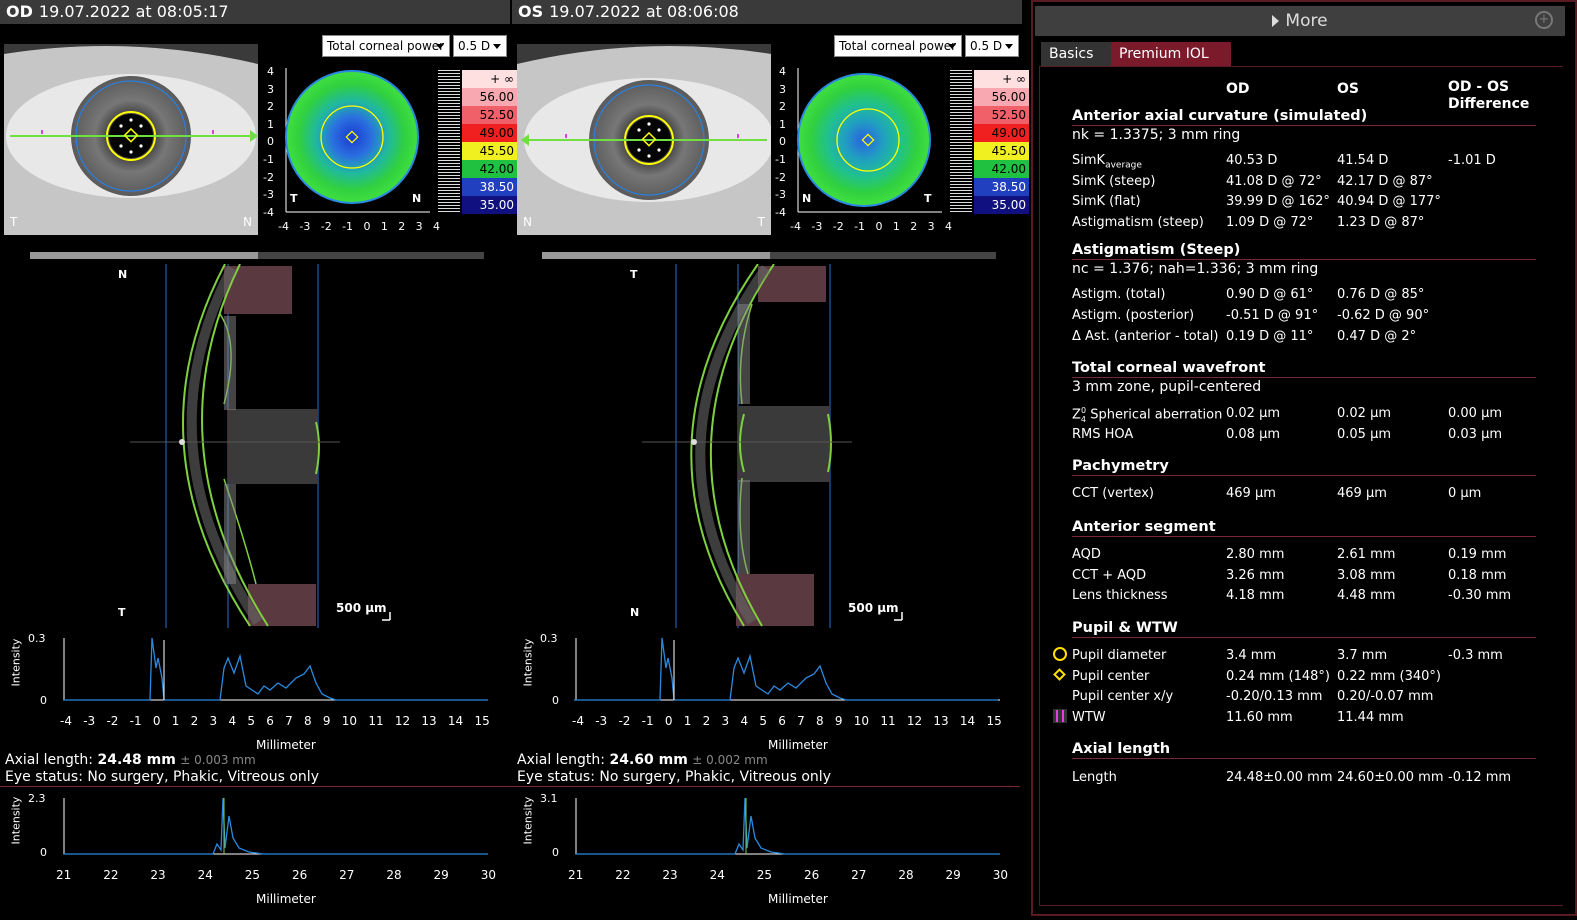 This screenshot has height=920, width=1577. Describe the element at coordinates (1377, 336) in the screenshot. I see `row-os-value: 0.47 D @ 2°` at that location.